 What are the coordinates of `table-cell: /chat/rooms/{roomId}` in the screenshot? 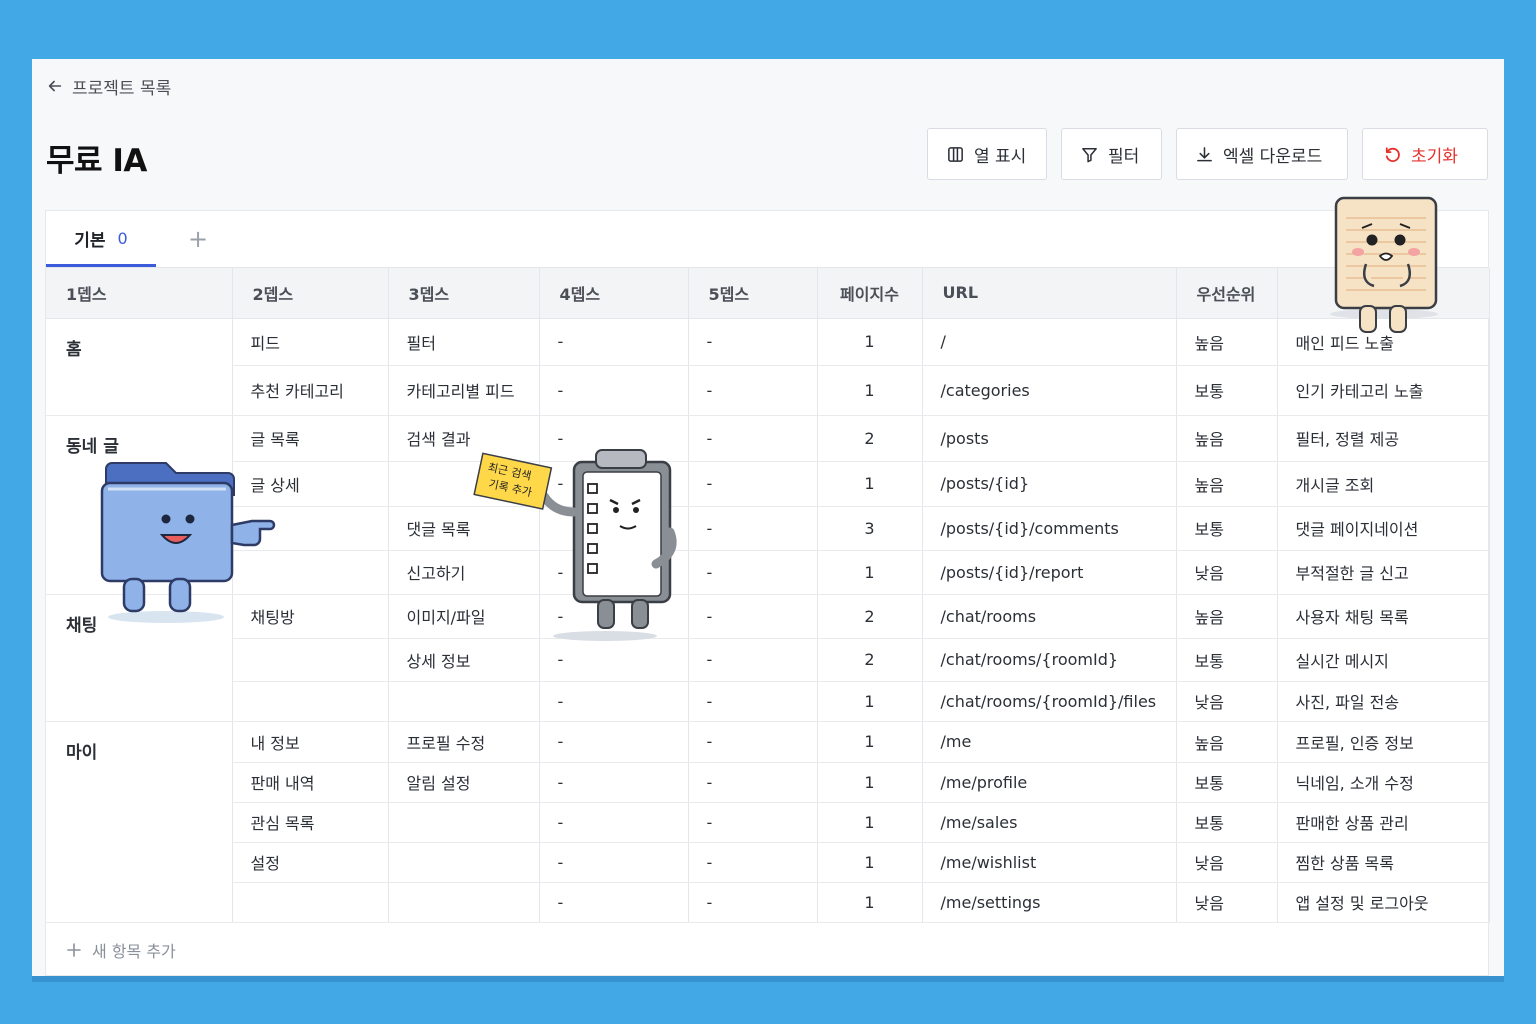 It's located at (1049, 660).